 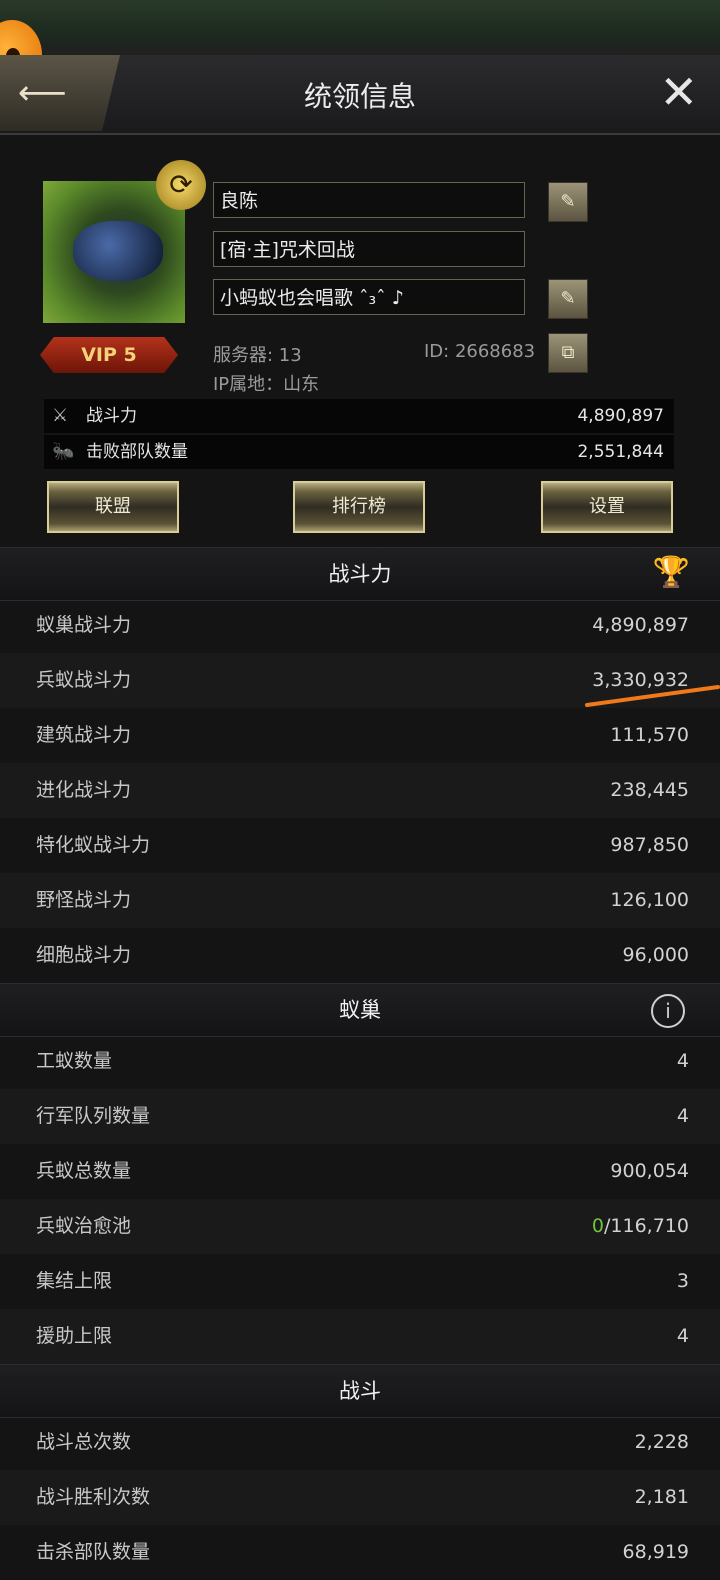 I want to click on row-value: 96,000, so click(x=655, y=955).